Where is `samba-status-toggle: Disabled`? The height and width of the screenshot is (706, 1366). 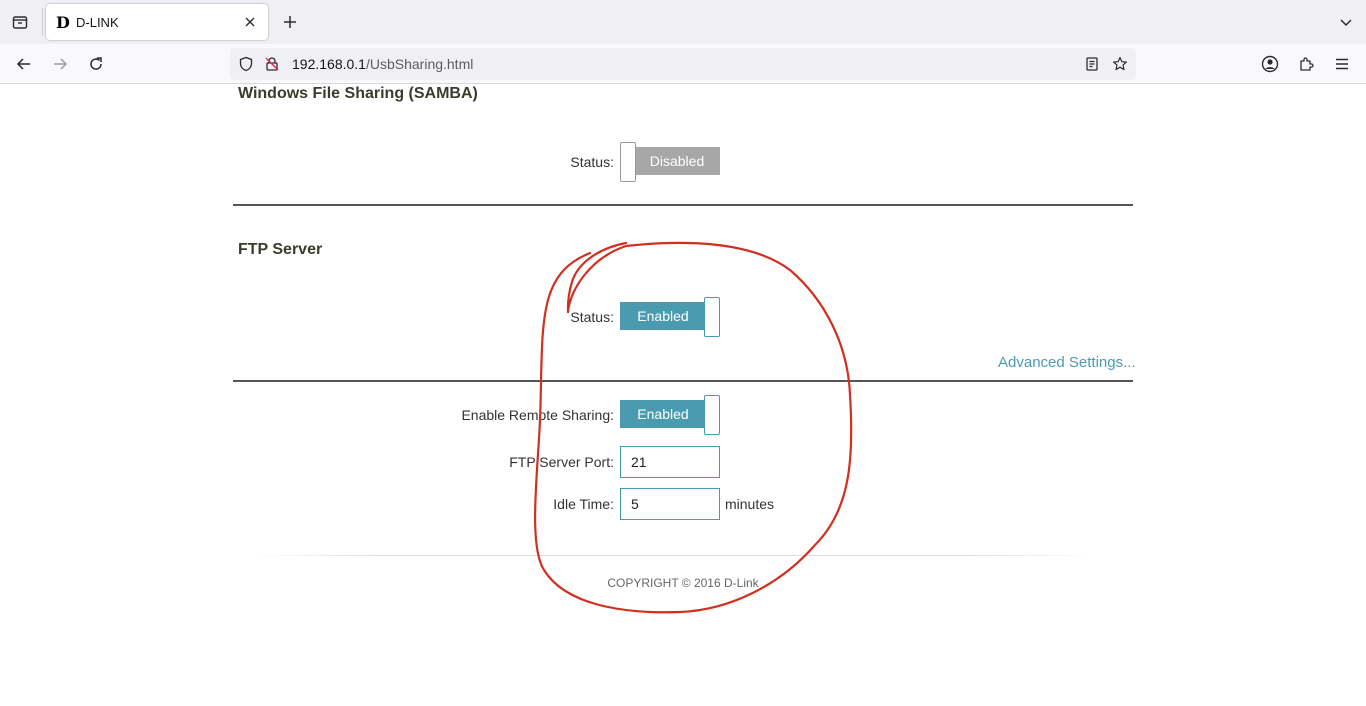 samba-status-toggle: Disabled is located at coordinates (670, 162).